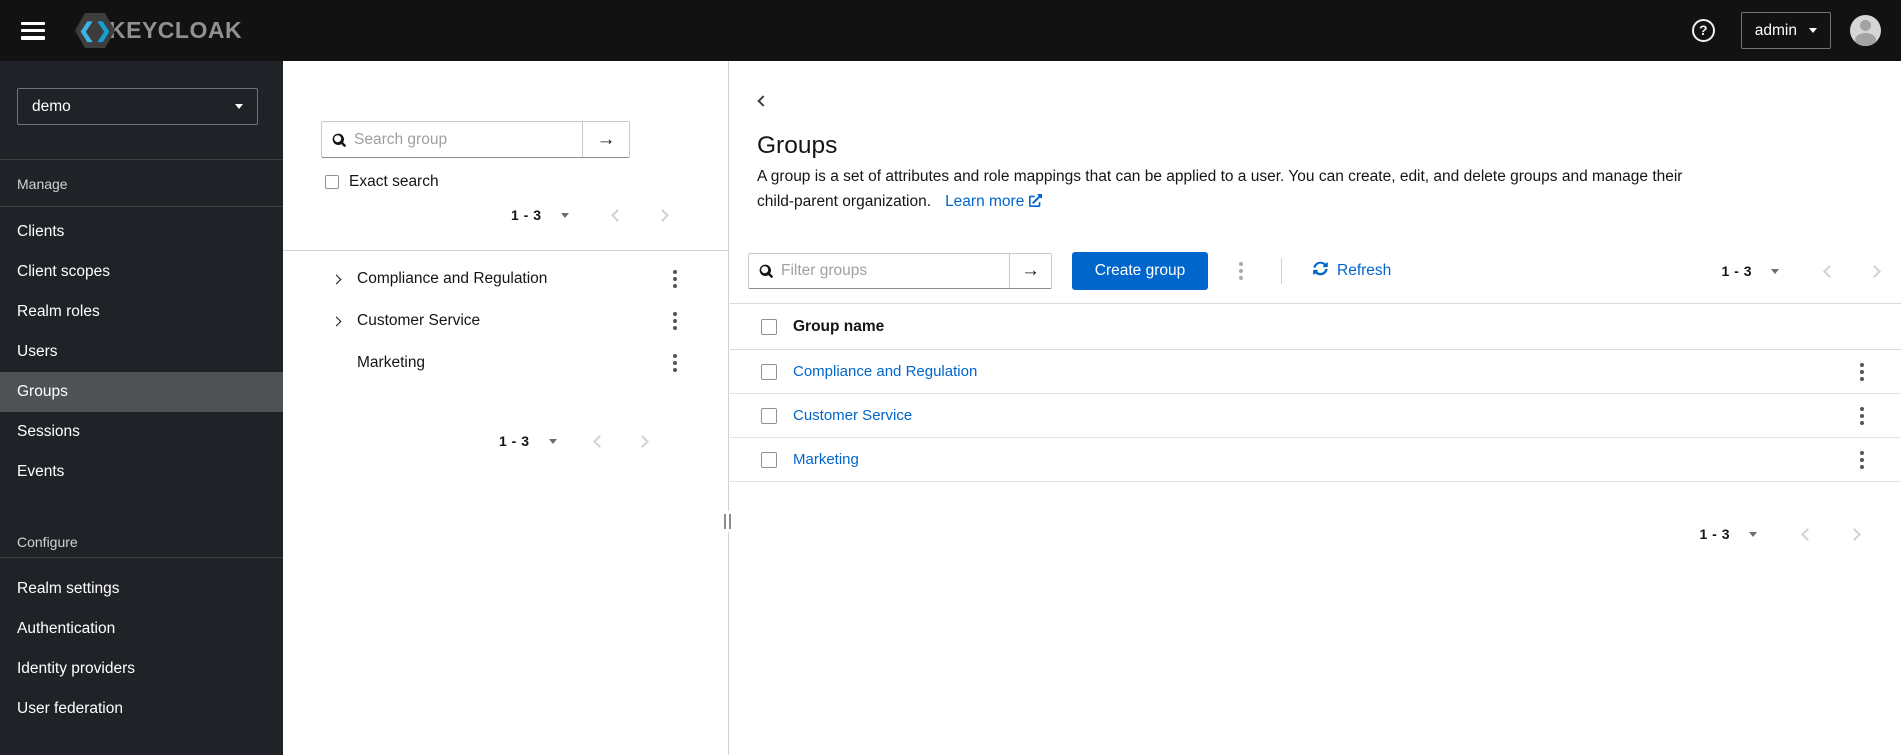 This screenshot has width=1901, height=755. Describe the element at coordinates (33, 30) in the screenshot. I see `nav-toggle-hamburger-icon` at that location.